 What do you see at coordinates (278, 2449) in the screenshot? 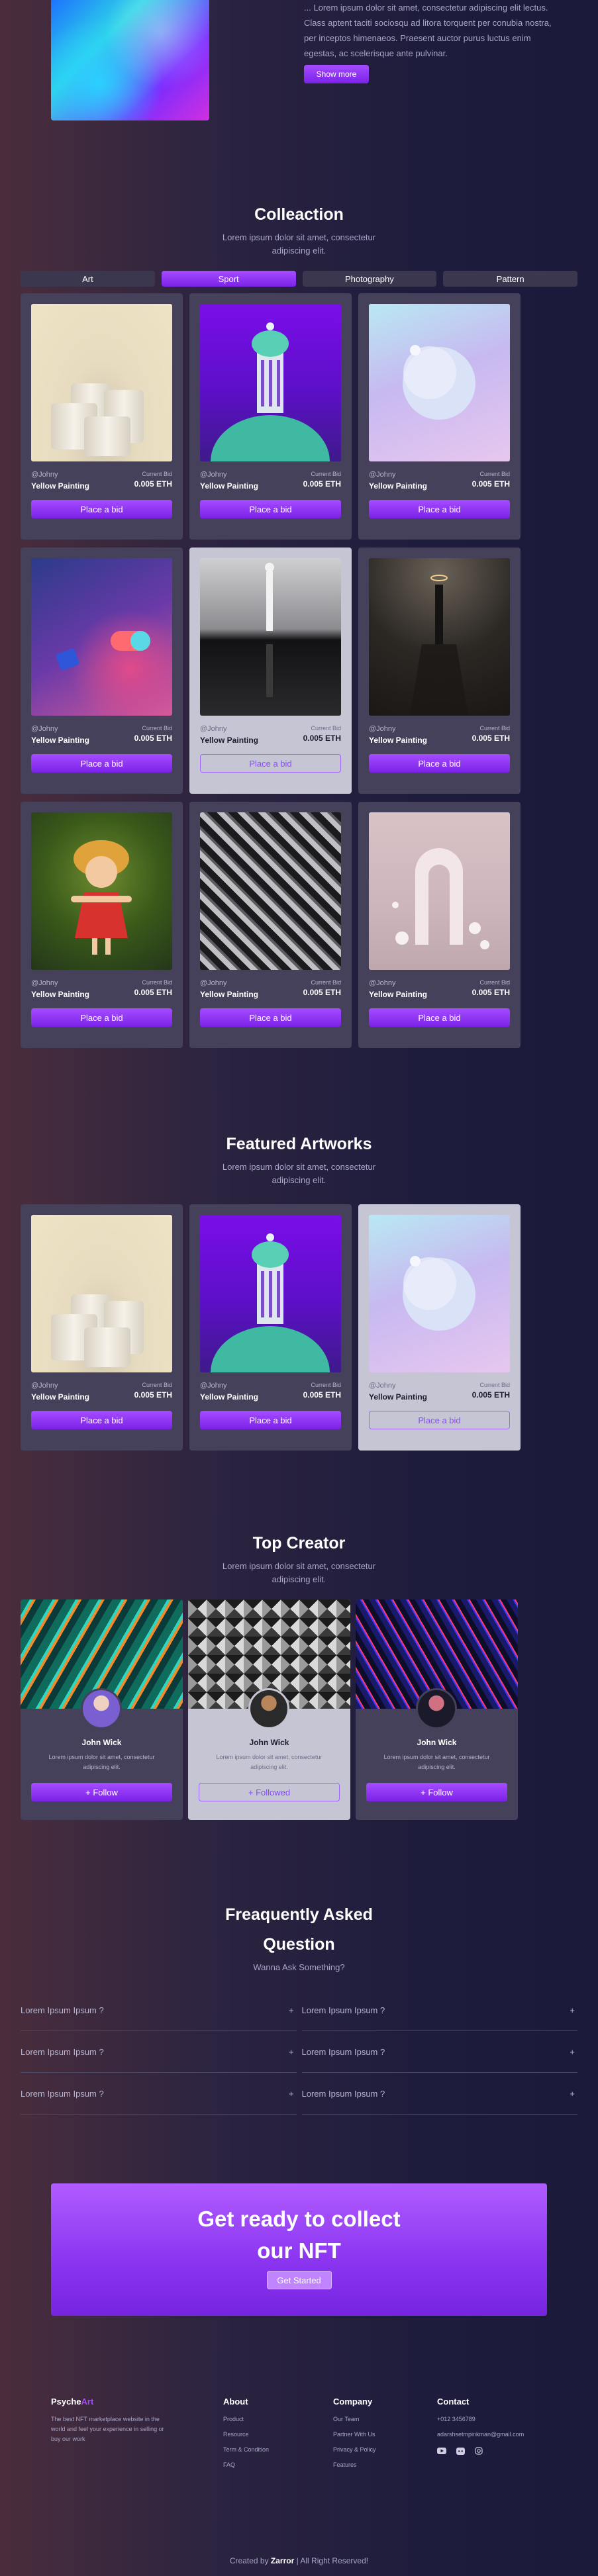
I see `footer-link-terms: Term & Condition` at bounding box center [278, 2449].